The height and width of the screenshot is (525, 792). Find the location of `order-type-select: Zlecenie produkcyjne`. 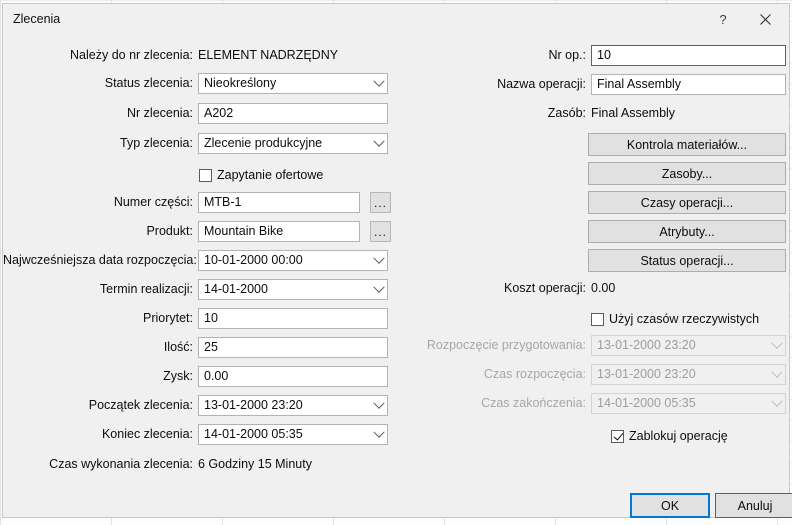

order-type-select: Zlecenie produkcyjne is located at coordinates (293, 143).